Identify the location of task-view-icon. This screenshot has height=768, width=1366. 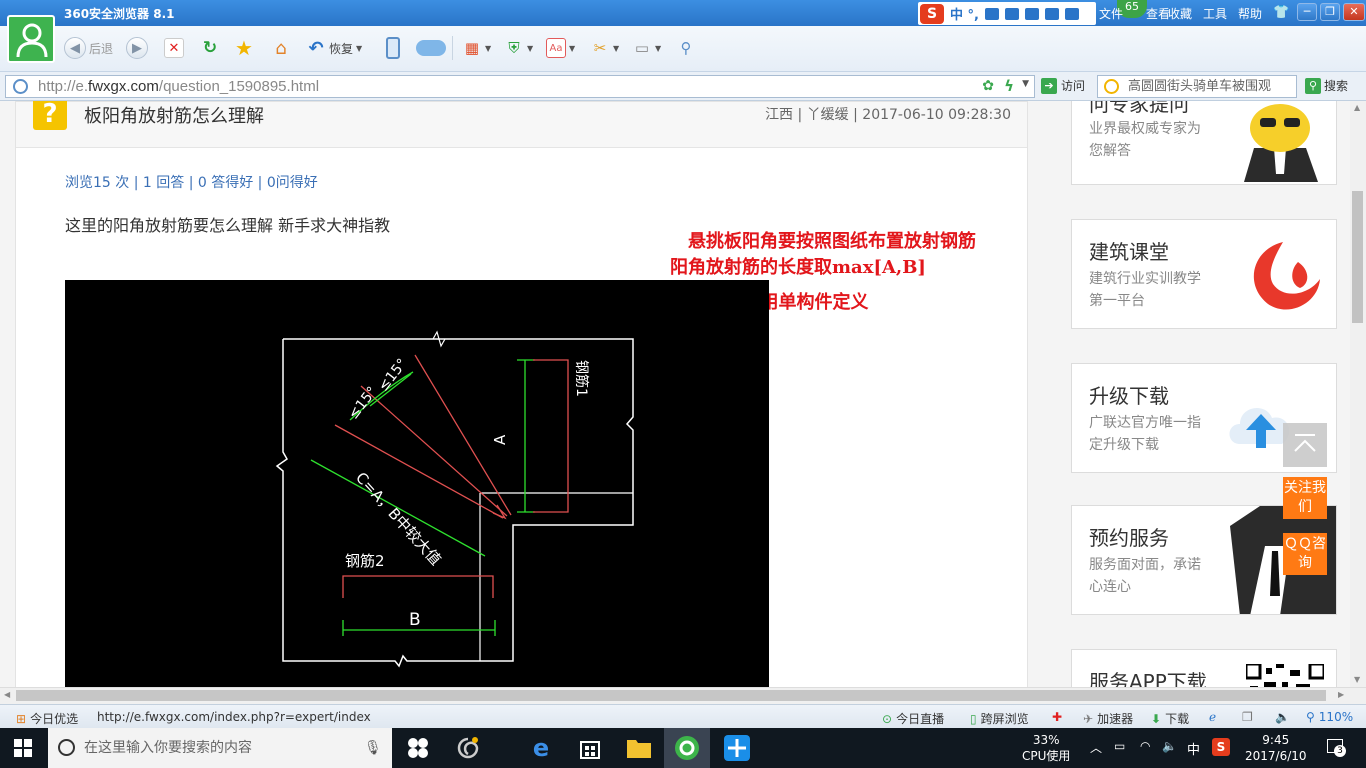
(418, 748).